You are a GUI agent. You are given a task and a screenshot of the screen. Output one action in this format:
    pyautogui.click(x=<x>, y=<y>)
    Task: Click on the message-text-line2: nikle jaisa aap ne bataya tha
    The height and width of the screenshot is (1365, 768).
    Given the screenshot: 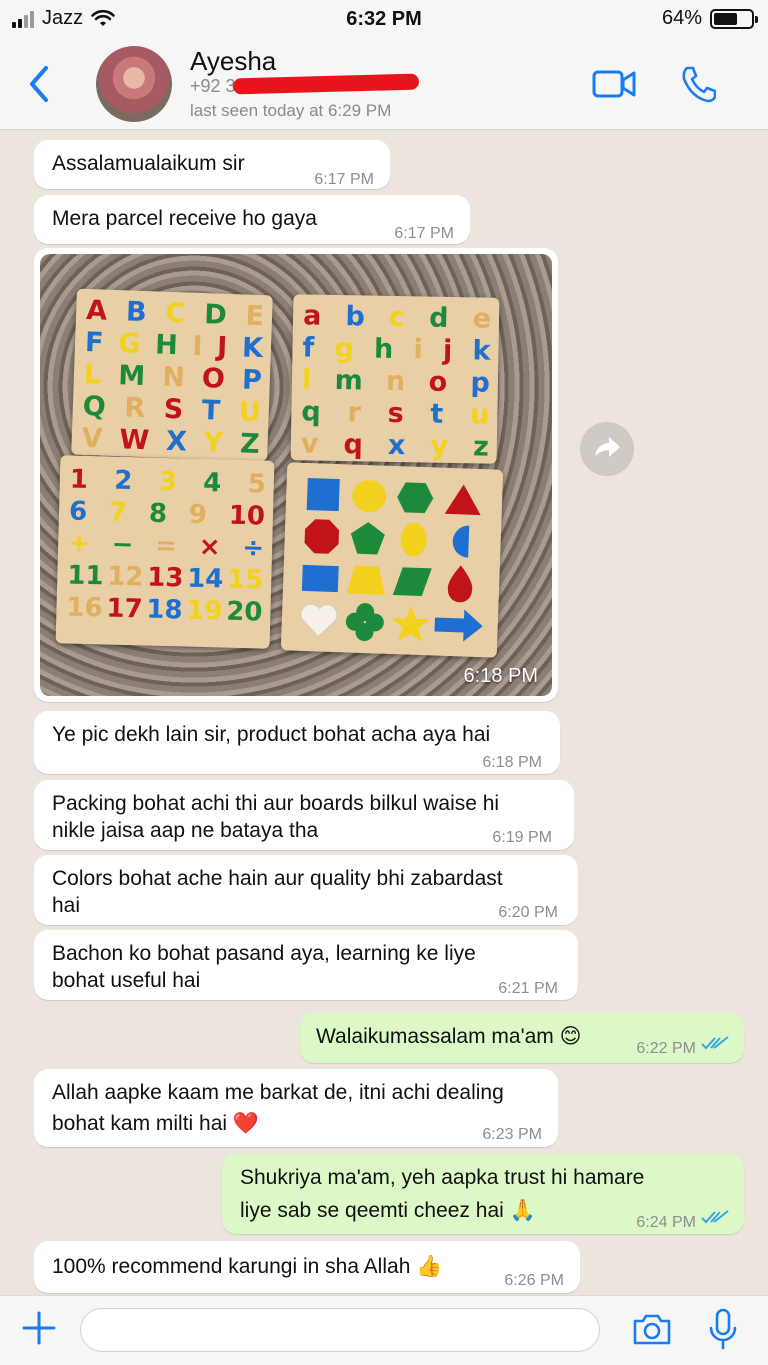 What is the action you would take?
    pyautogui.click(x=185, y=830)
    